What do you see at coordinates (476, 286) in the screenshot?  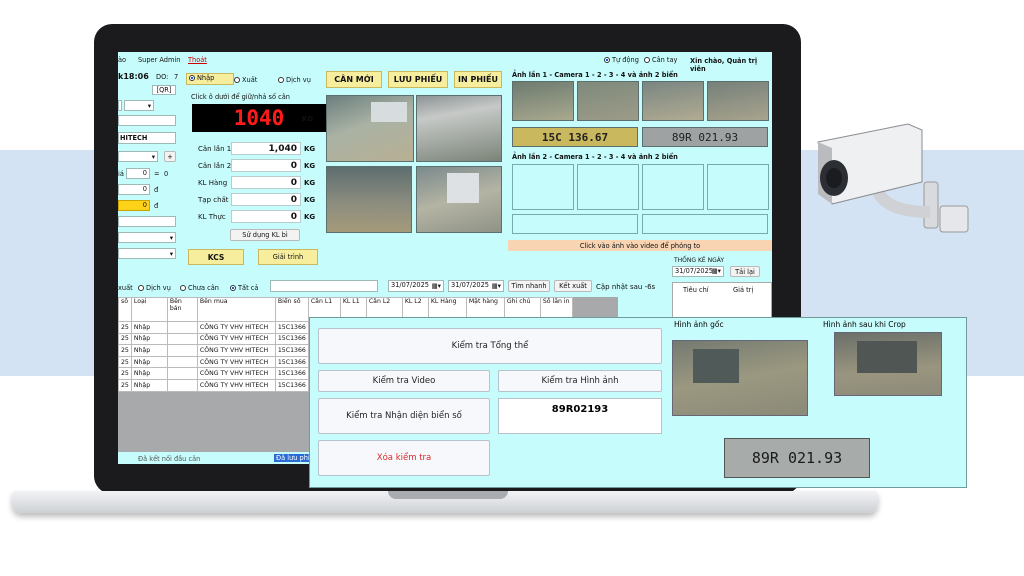 I see `date-to-picker: 31/07/2025 ▦▾` at bounding box center [476, 286].